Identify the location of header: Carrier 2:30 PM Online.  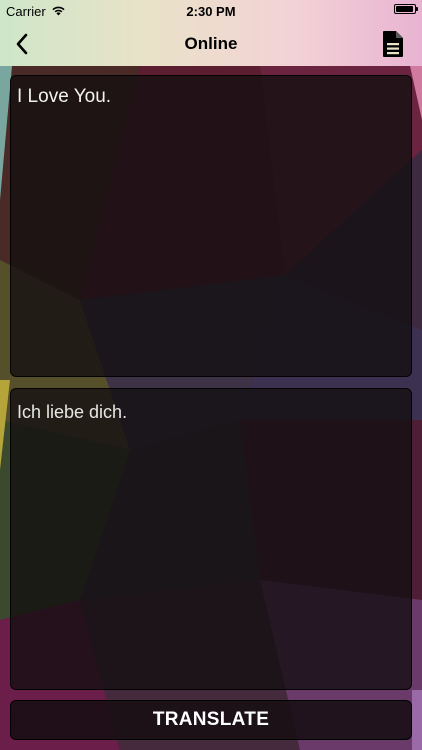
(211, 33).